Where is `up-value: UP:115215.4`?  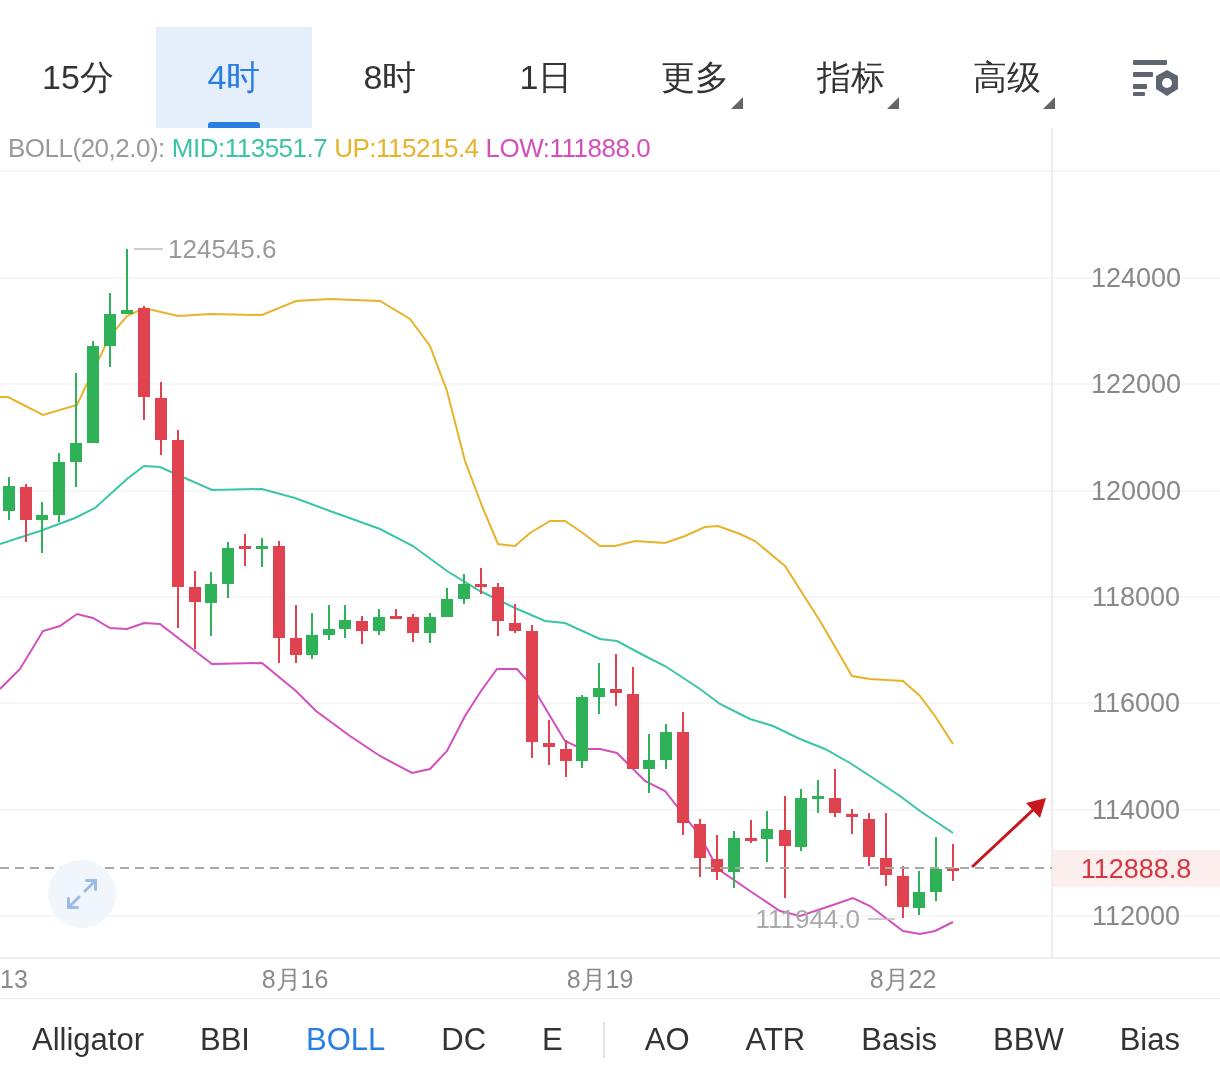
up-value: UP:115215.4 is located at coordinates (406, 148).